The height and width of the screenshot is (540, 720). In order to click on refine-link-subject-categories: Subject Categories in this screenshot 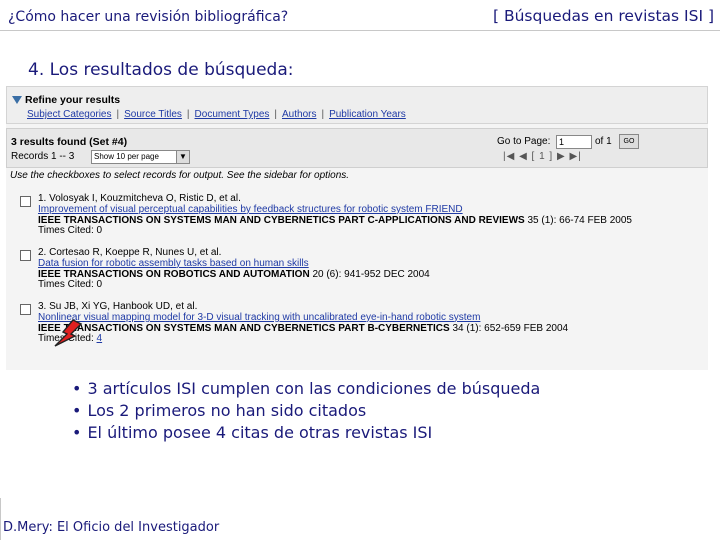, I will do `click(69, 114)`.